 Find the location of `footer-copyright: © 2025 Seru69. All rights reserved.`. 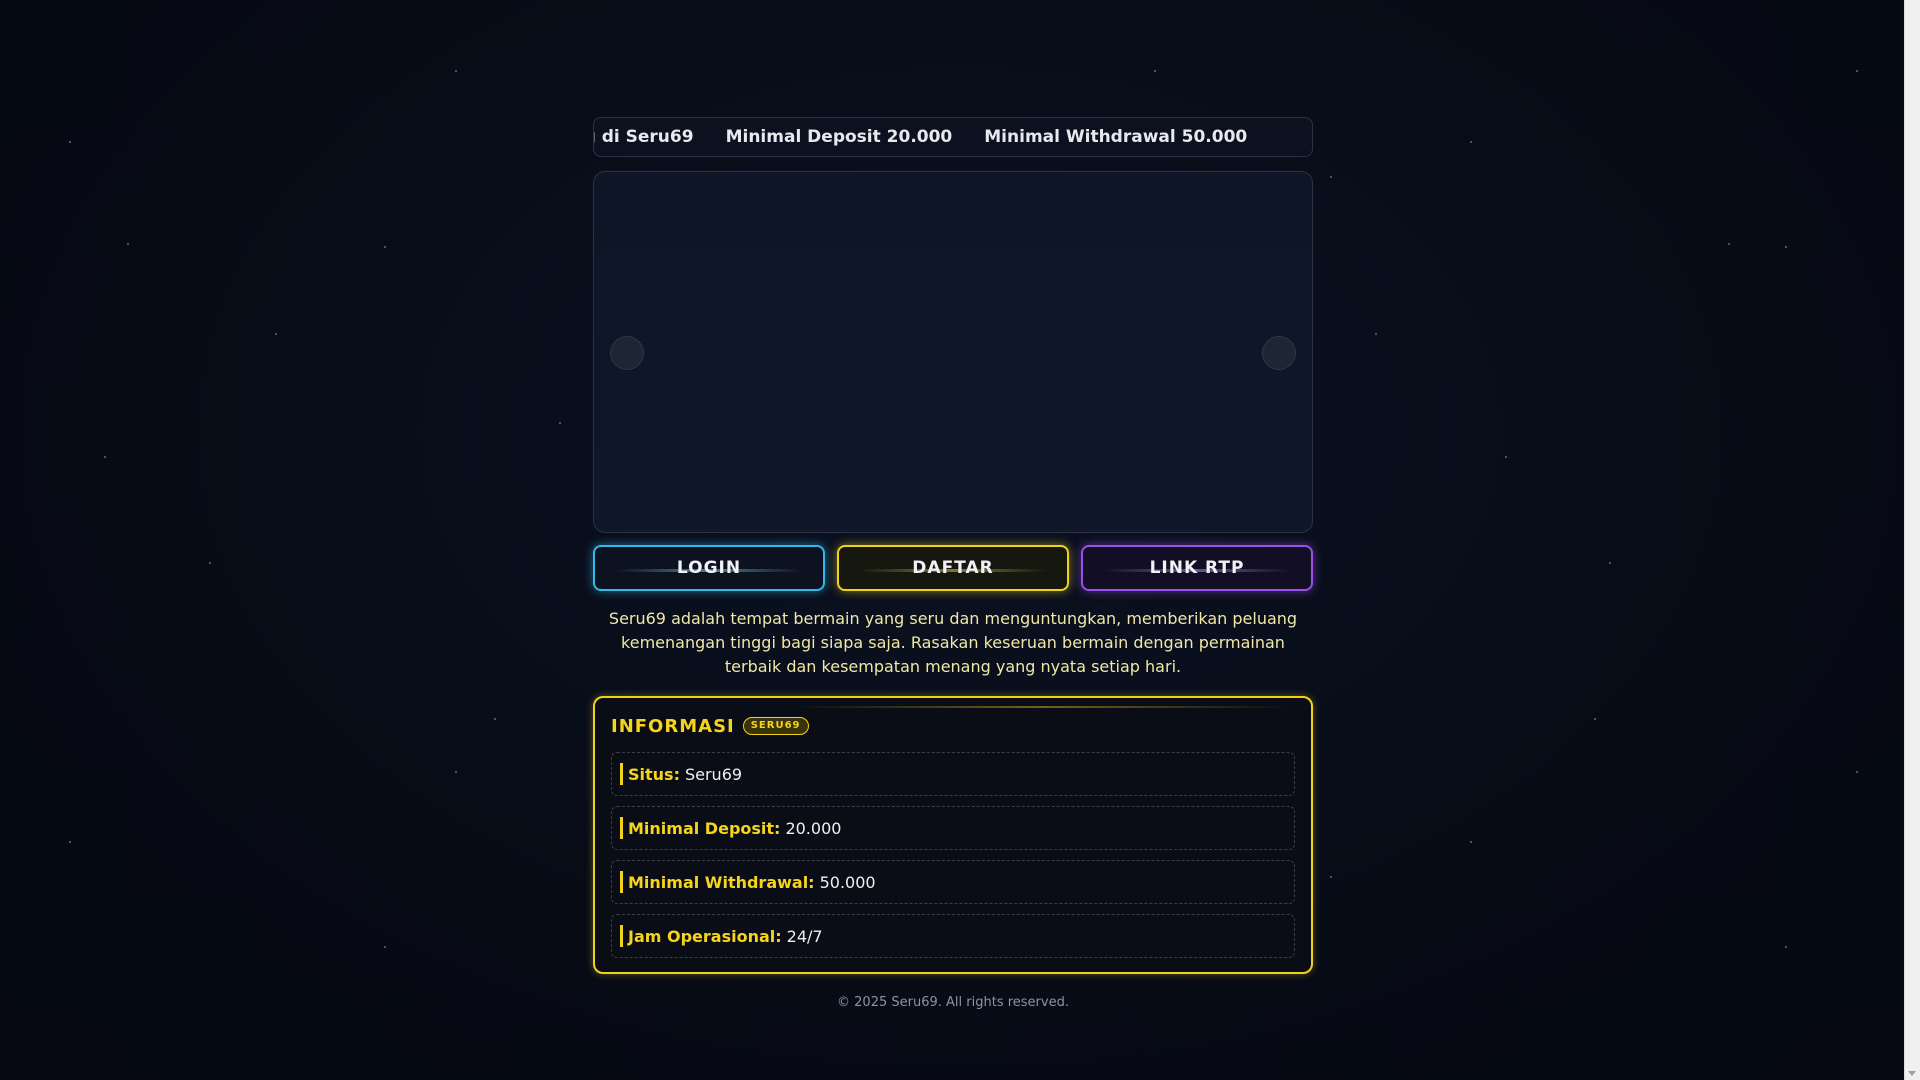

footer-copyright: © 2025 Seru69. All rights reserved. is located at coordinates (953, 1002).